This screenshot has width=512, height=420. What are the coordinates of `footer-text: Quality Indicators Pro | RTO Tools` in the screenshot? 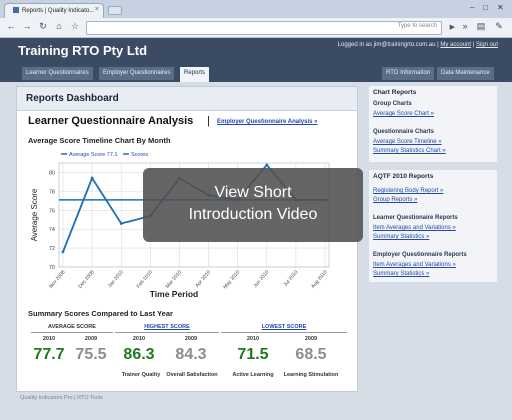 It's located at (61, 398).